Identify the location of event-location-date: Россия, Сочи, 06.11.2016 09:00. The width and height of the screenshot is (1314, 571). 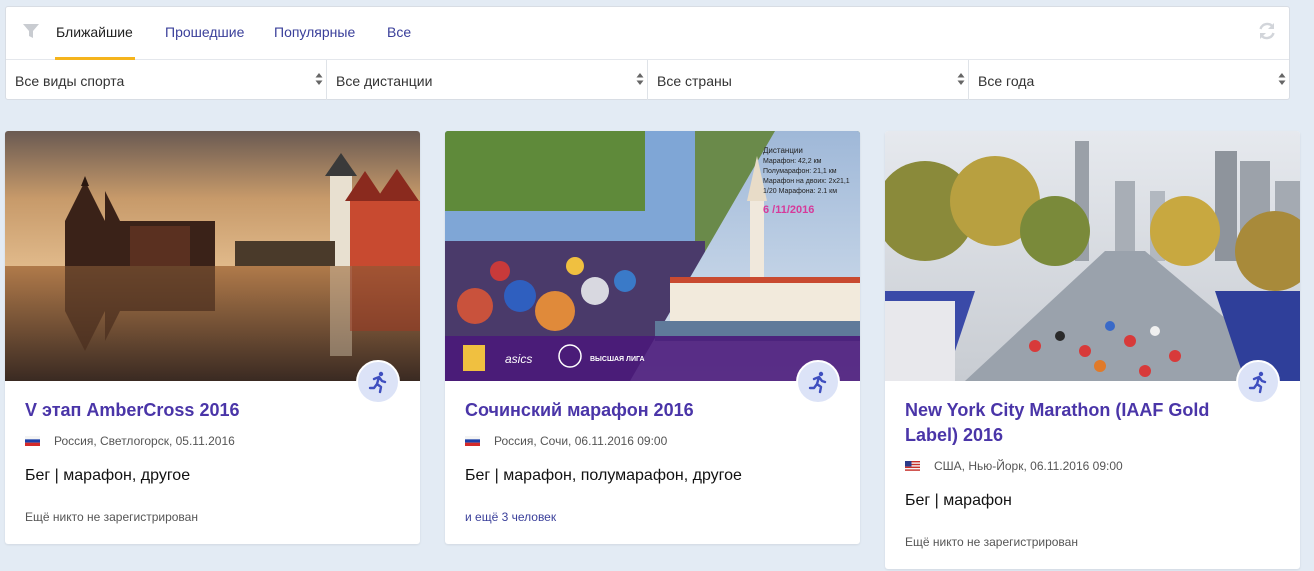
(581, 441).